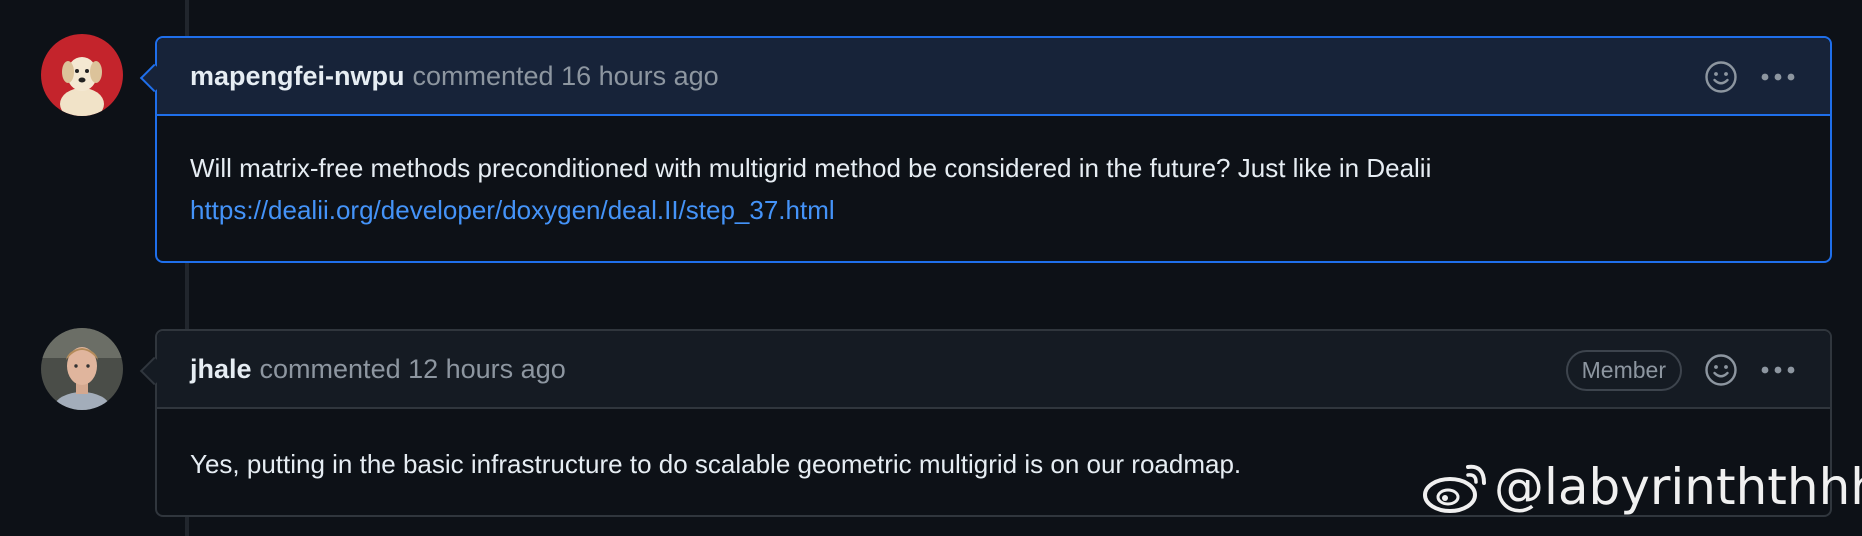 The image size is (1862, 536). I want to click on comment-header: mapengfei-nwpu commented 16 hours ago, so click(993, 77).